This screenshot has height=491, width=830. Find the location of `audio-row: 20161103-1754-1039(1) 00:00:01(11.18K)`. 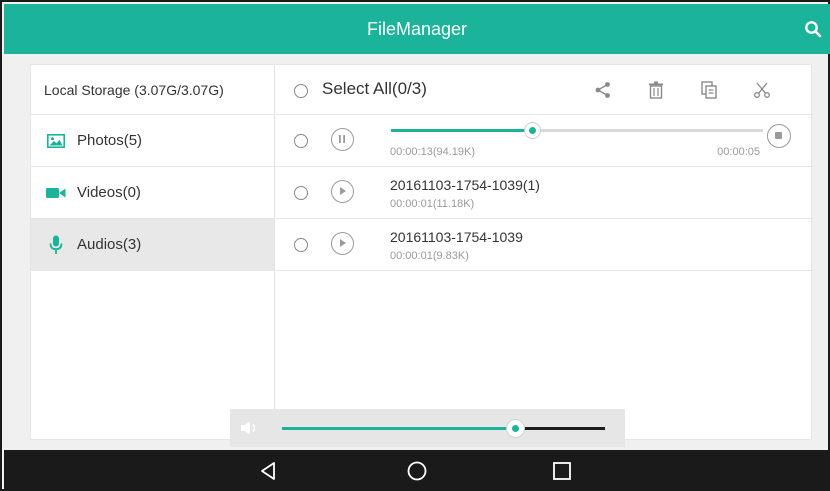

audio-row: 20161103-1754-1039(1) 00:00:01(11.18K) is located at coordinates (544, 193).